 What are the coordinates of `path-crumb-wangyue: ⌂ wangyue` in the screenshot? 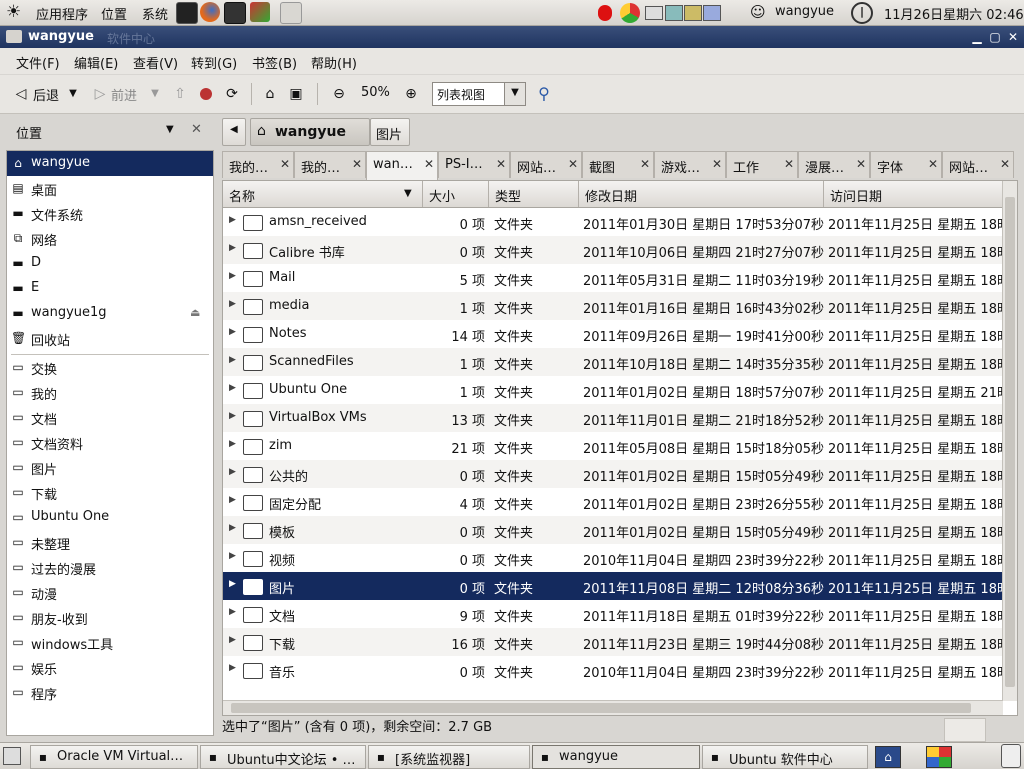 It's located at (310, 132).